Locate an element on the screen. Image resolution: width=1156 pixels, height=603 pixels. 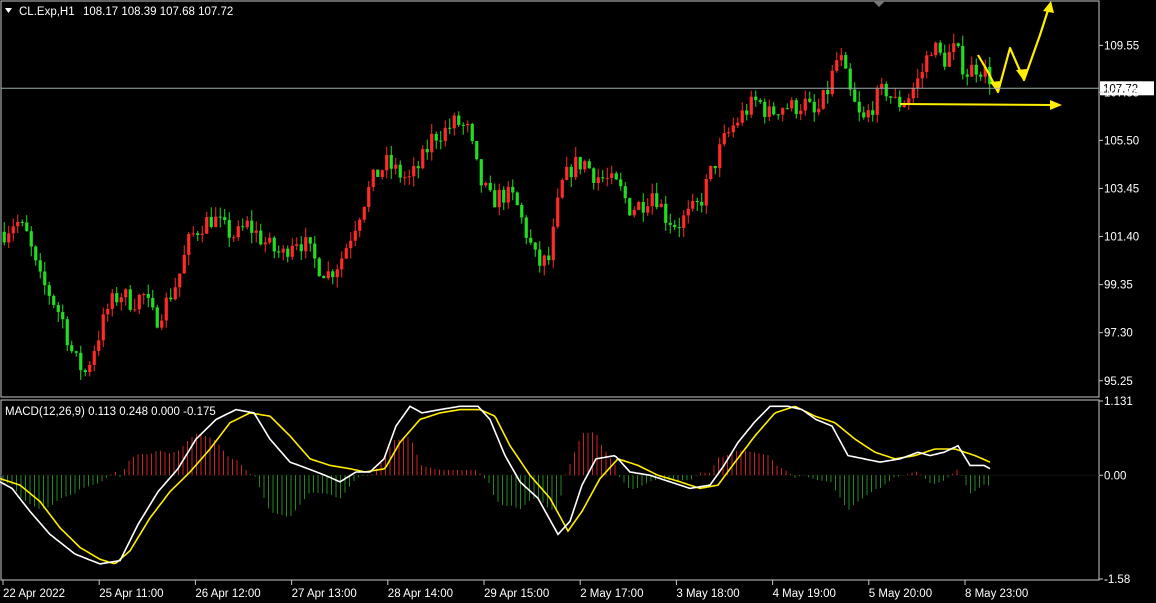
macd-axis: 1.131 0.00 -1.58 is located at coordinates (1116, 491).